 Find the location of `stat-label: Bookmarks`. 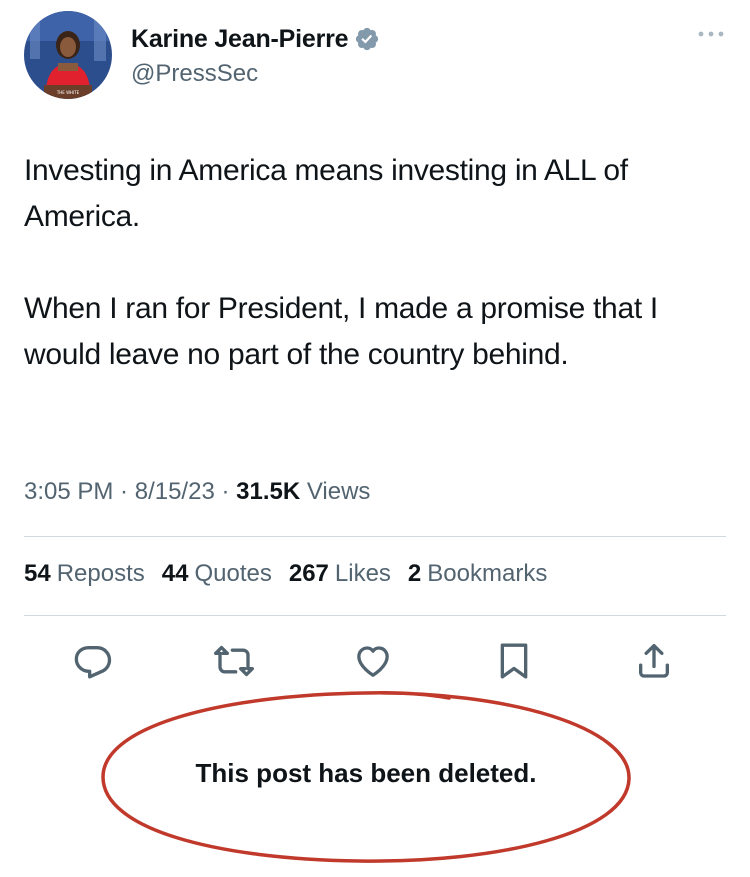

stat-label: Bookmarks is located at coordinates (487, 573).